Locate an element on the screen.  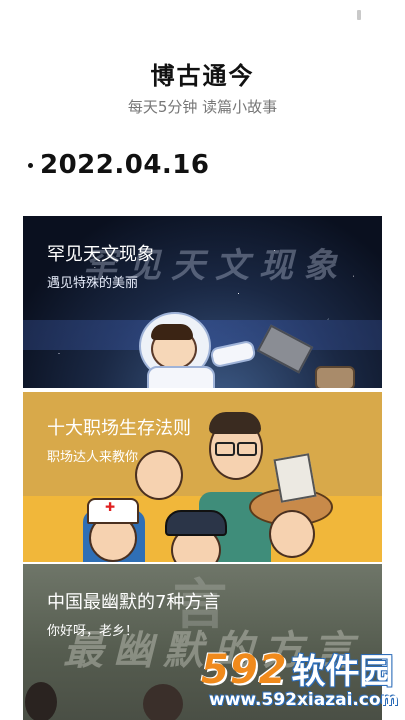
glasses-right is located at coordinates (247, 449).